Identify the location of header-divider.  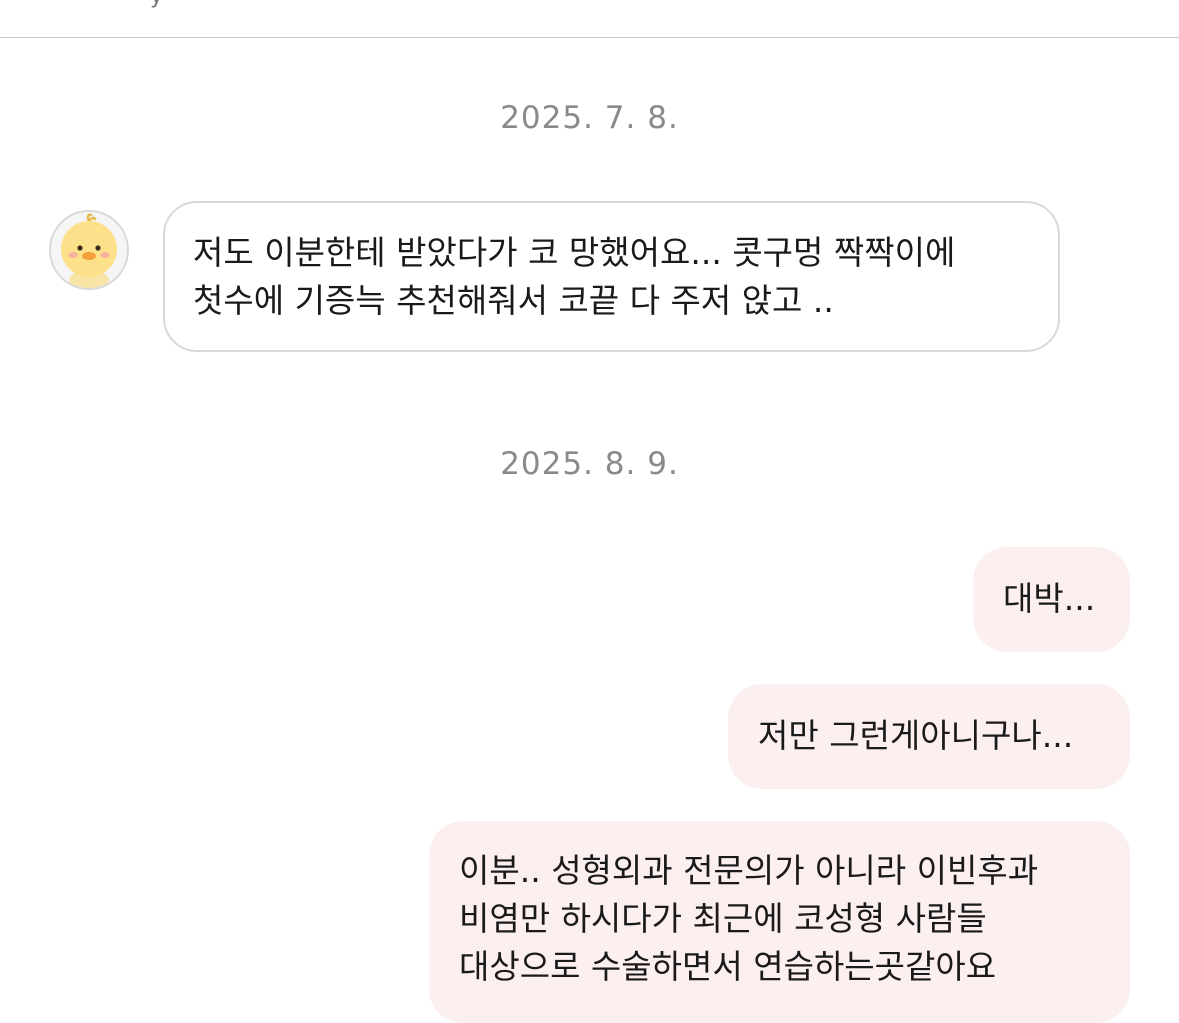
(589, 37).